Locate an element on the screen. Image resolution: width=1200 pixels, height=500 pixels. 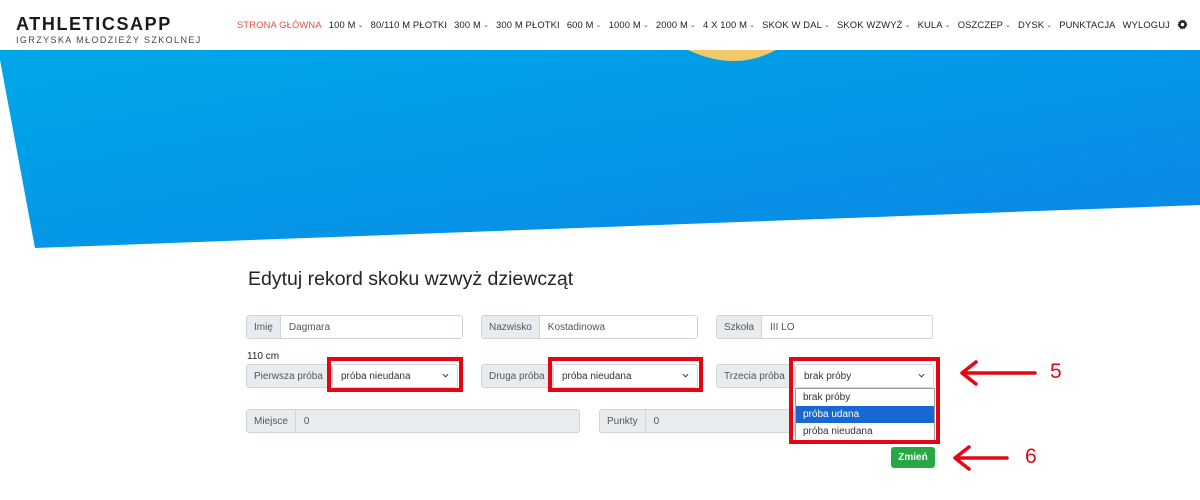
nav-item-300m: 300 M ⌄ is located at coordinates (471, 24).